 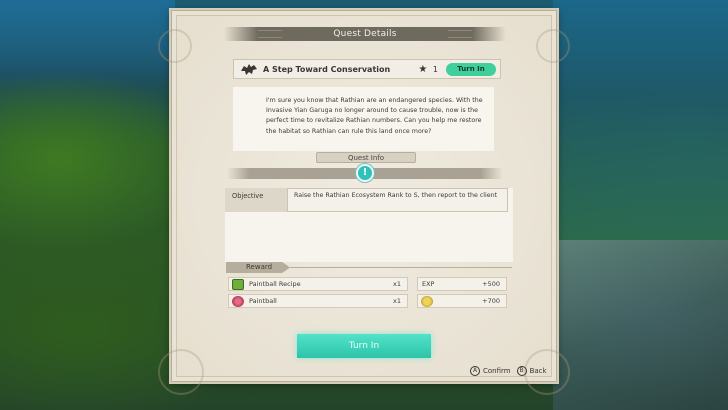 I want to click on monster-silhouette-icon, so click(x=249, y=69).